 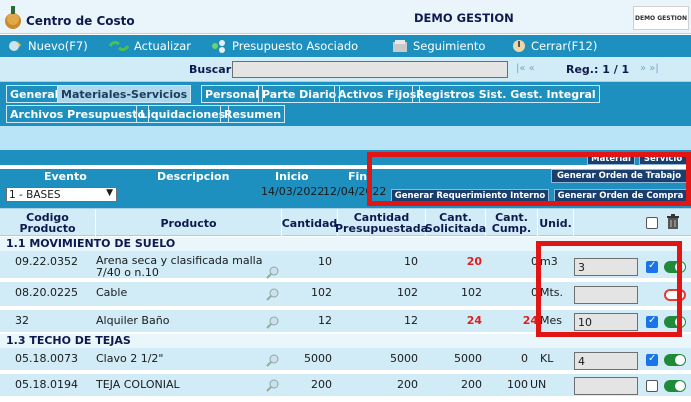 I want to click on event-start-date: 14/03/2022, so click(x=293, y=191).